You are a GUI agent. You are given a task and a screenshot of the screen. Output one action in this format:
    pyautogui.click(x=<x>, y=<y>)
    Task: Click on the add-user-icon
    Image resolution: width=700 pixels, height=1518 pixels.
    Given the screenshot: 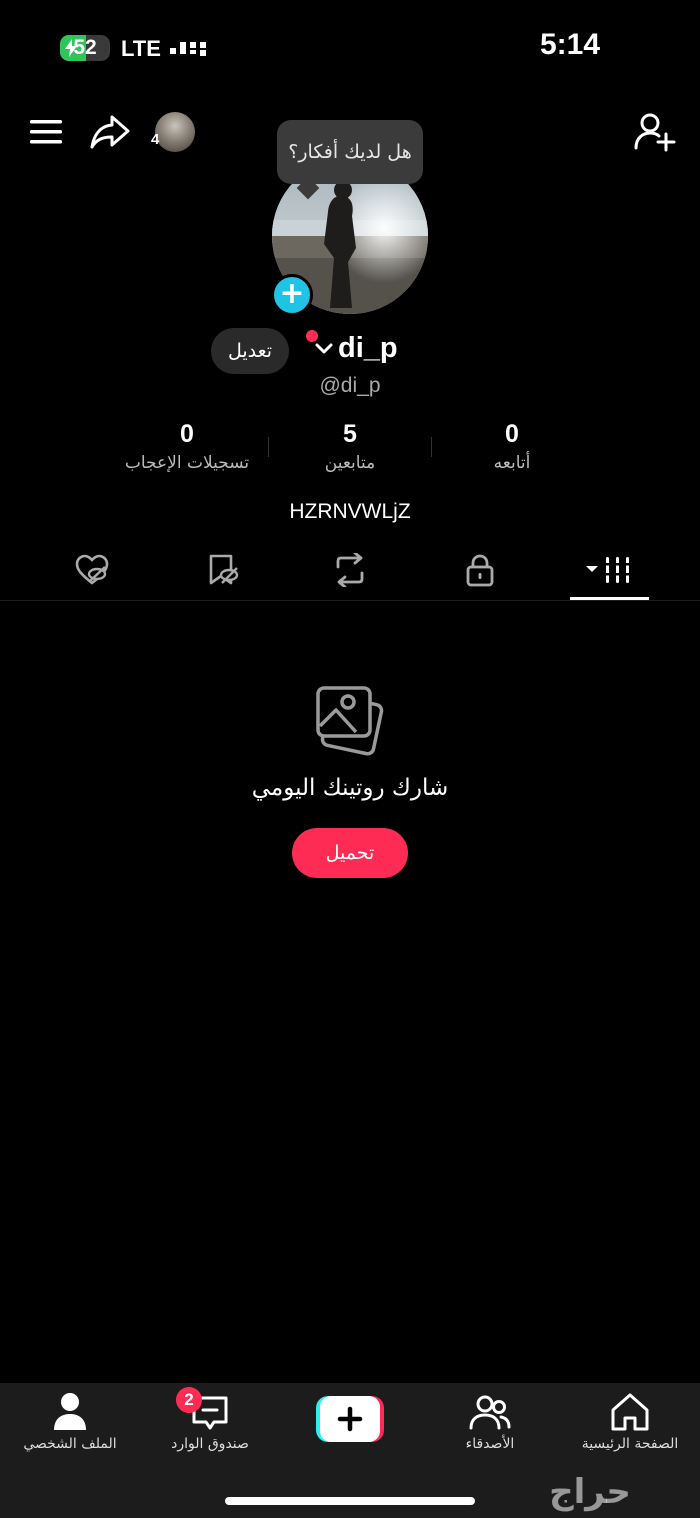 What is the action you would take?
    pyautogui.click(x=655, y=132)
    